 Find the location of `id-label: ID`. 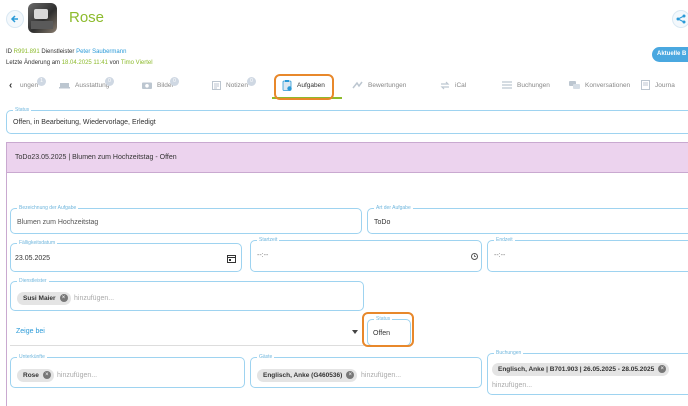

id-label: ID is located at coordinates (9, 52).